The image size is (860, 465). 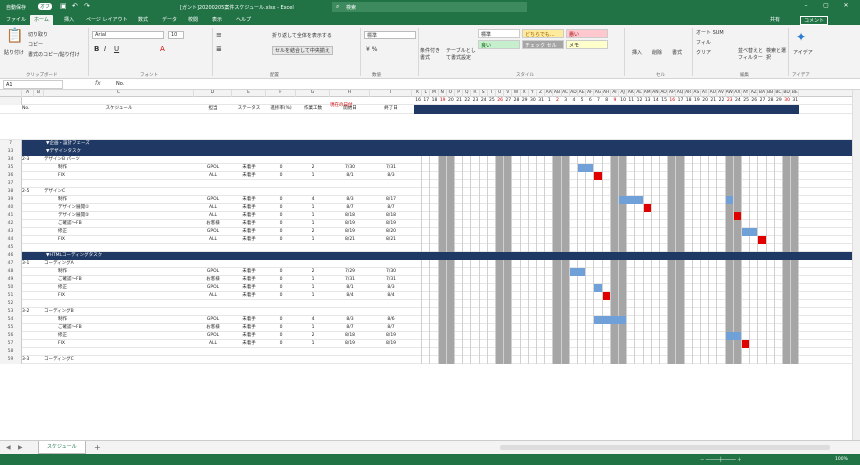 I want to click on cell-f: 0, so click(x=281, y=168).